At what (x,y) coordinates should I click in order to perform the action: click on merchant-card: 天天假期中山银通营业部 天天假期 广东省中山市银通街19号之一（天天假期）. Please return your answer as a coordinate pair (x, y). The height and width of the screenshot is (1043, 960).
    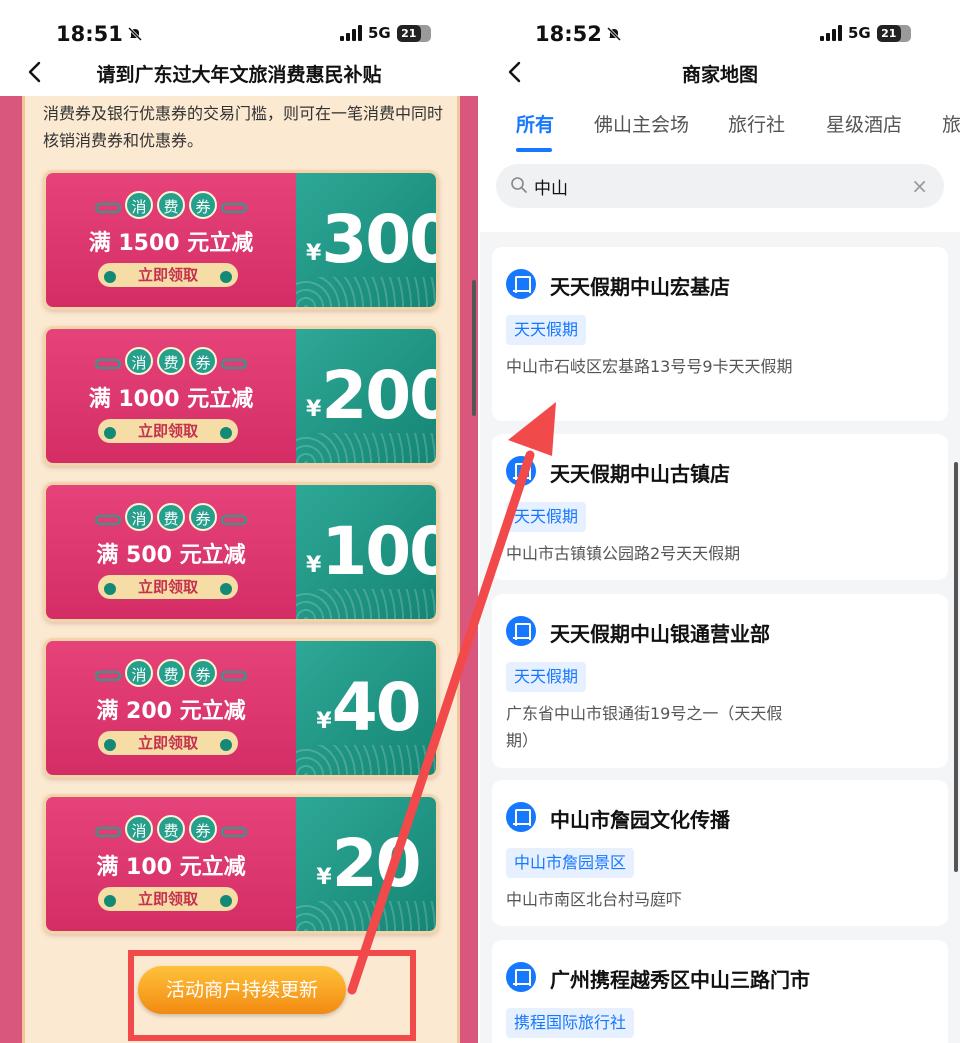
    Looking at the image, I should click on (720, 681).